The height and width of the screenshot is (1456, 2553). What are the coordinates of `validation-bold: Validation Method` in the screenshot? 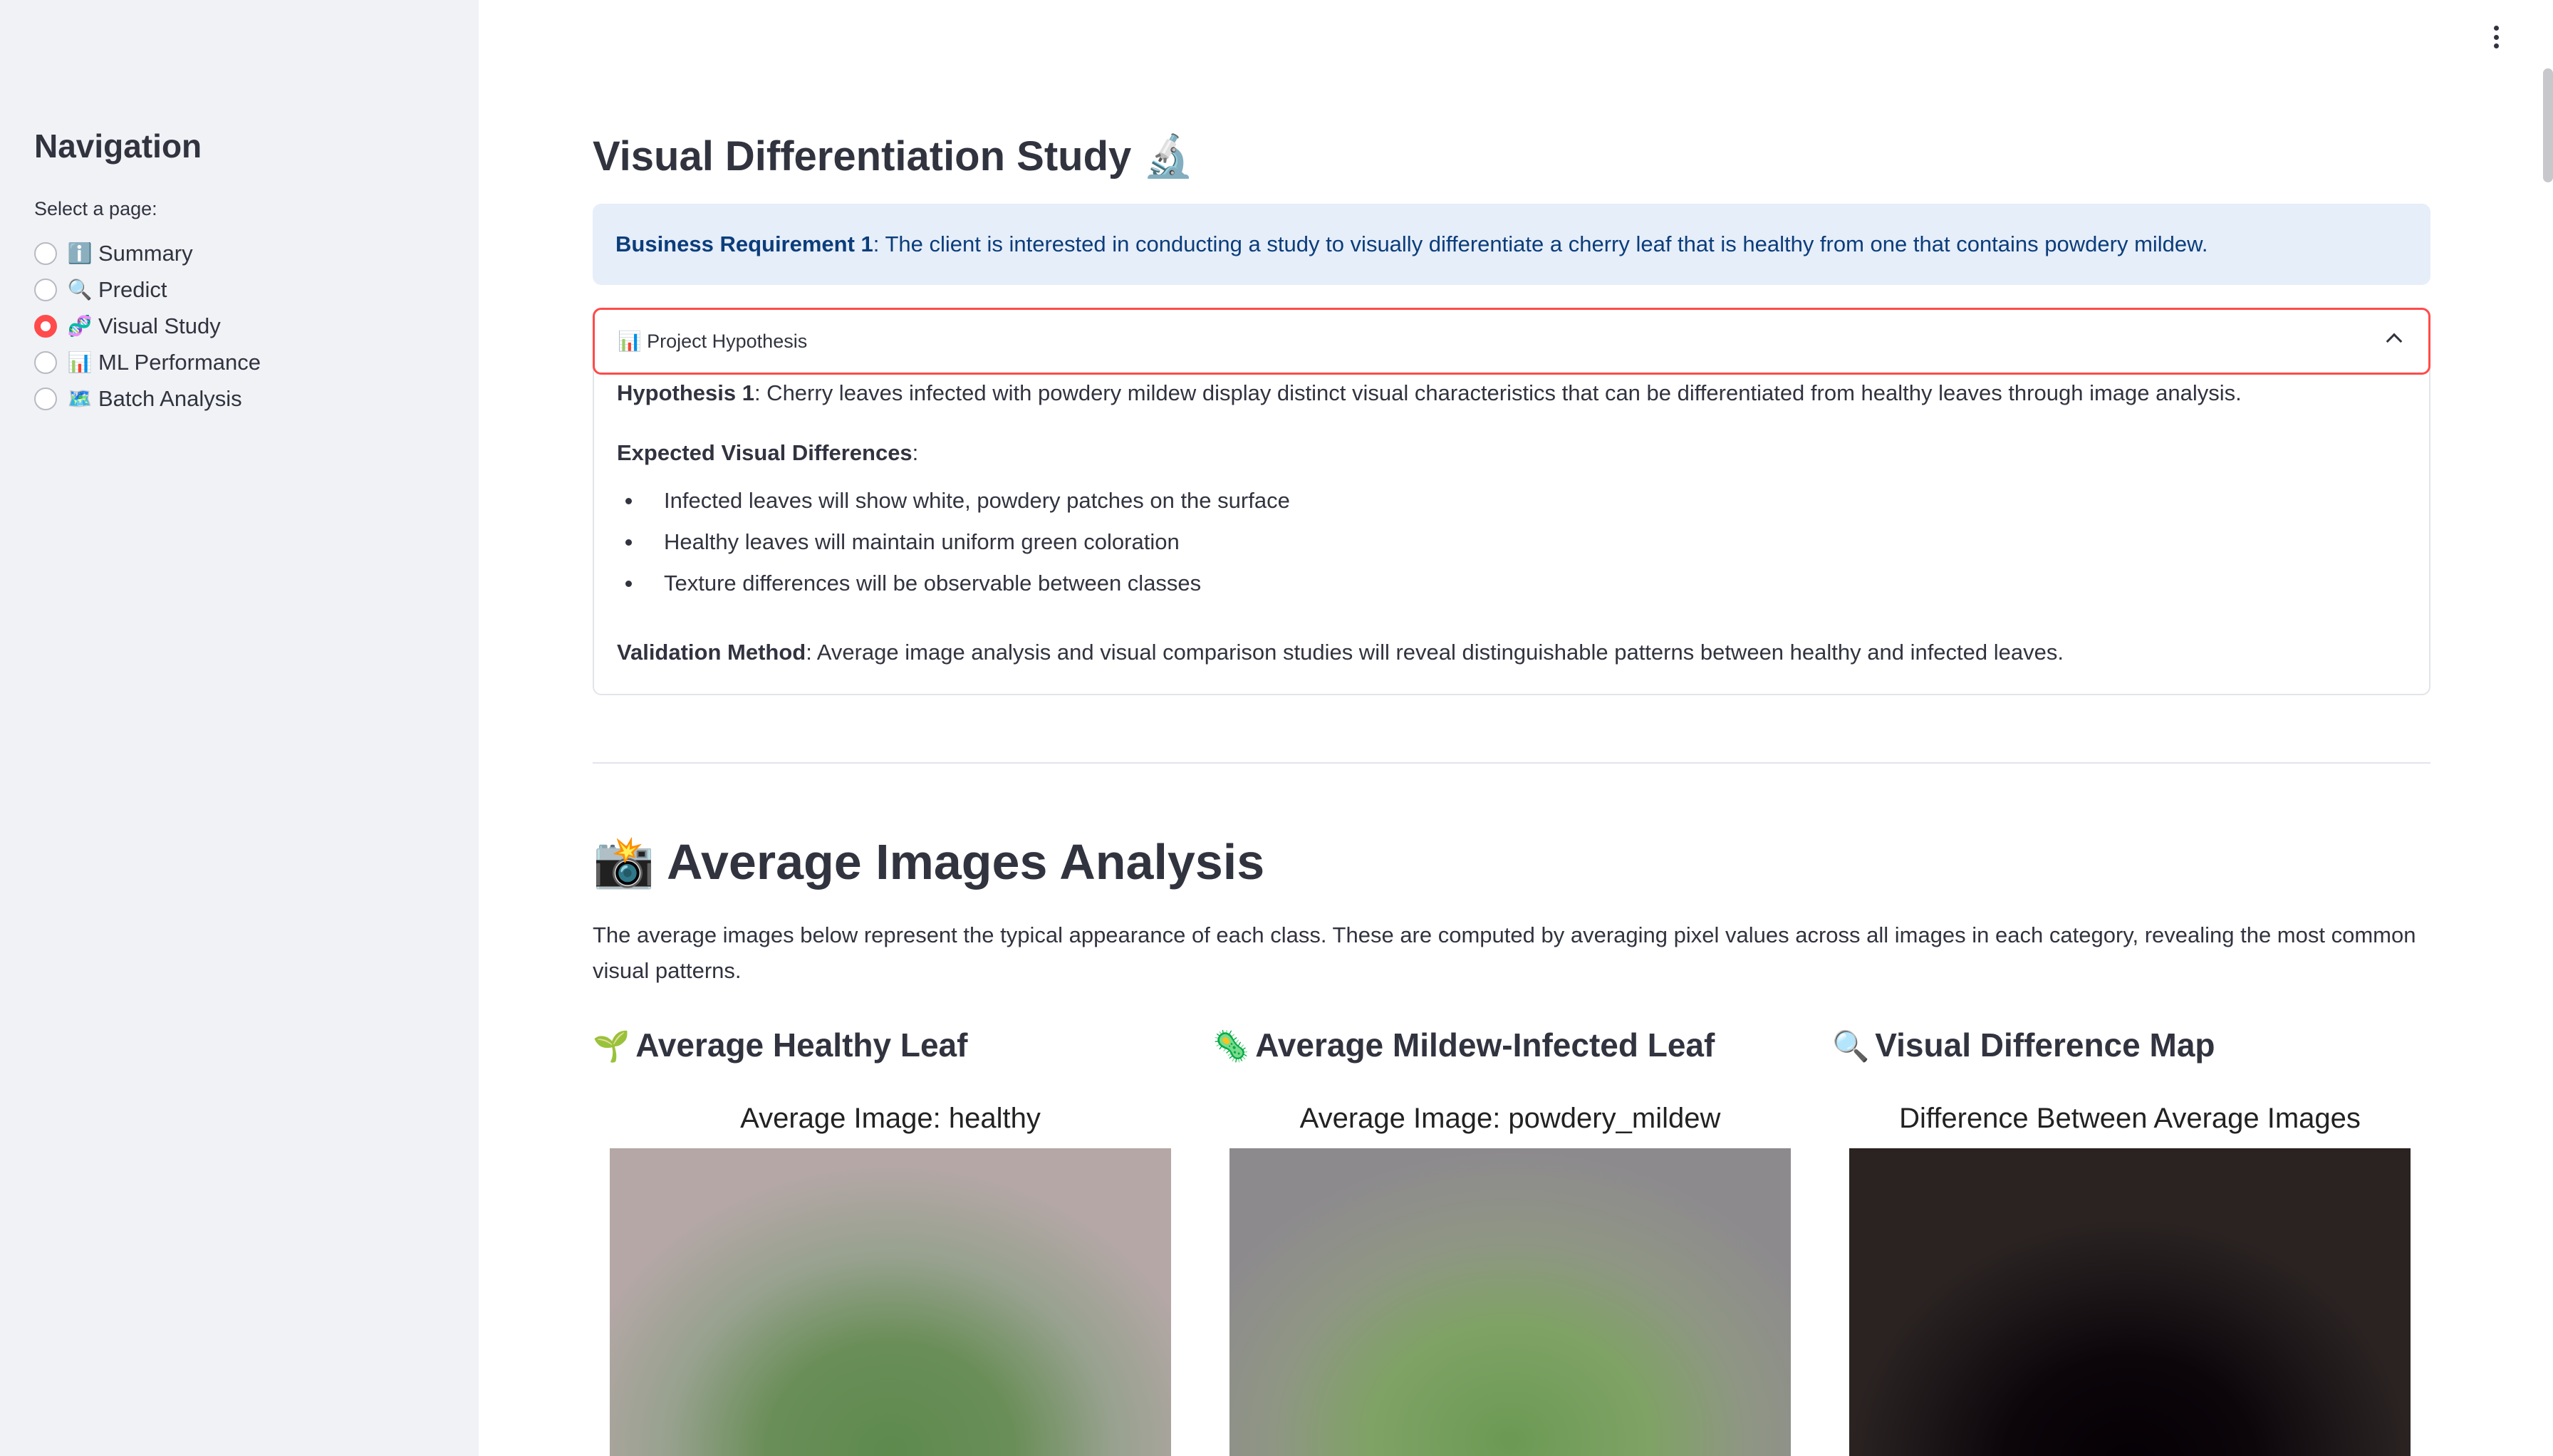 It's located at (711, 652).